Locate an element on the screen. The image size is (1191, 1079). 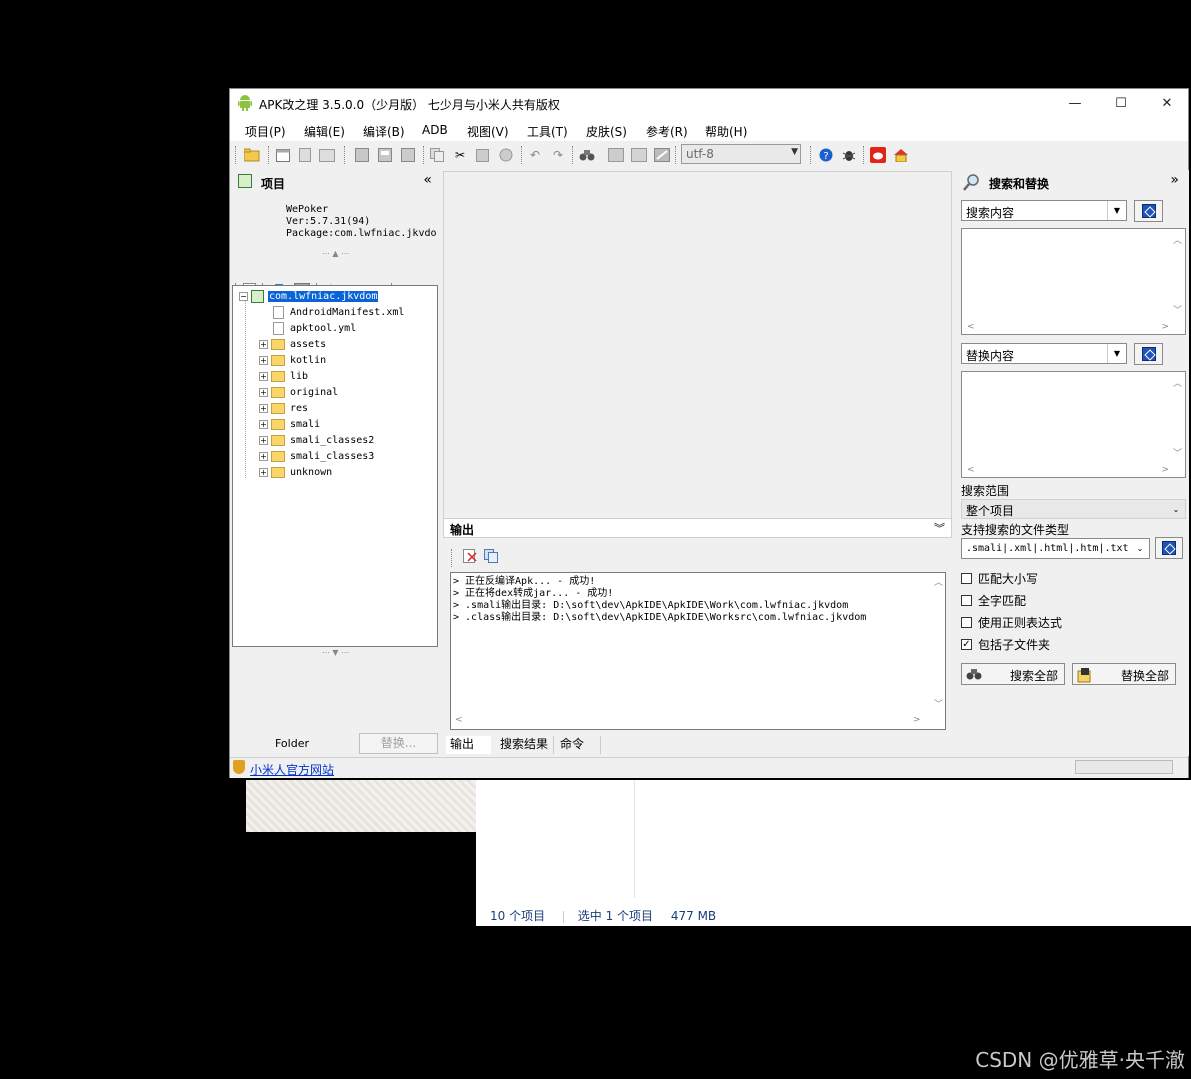
tab-search-results: 搜索结果 is located at coordinates (525, 745).